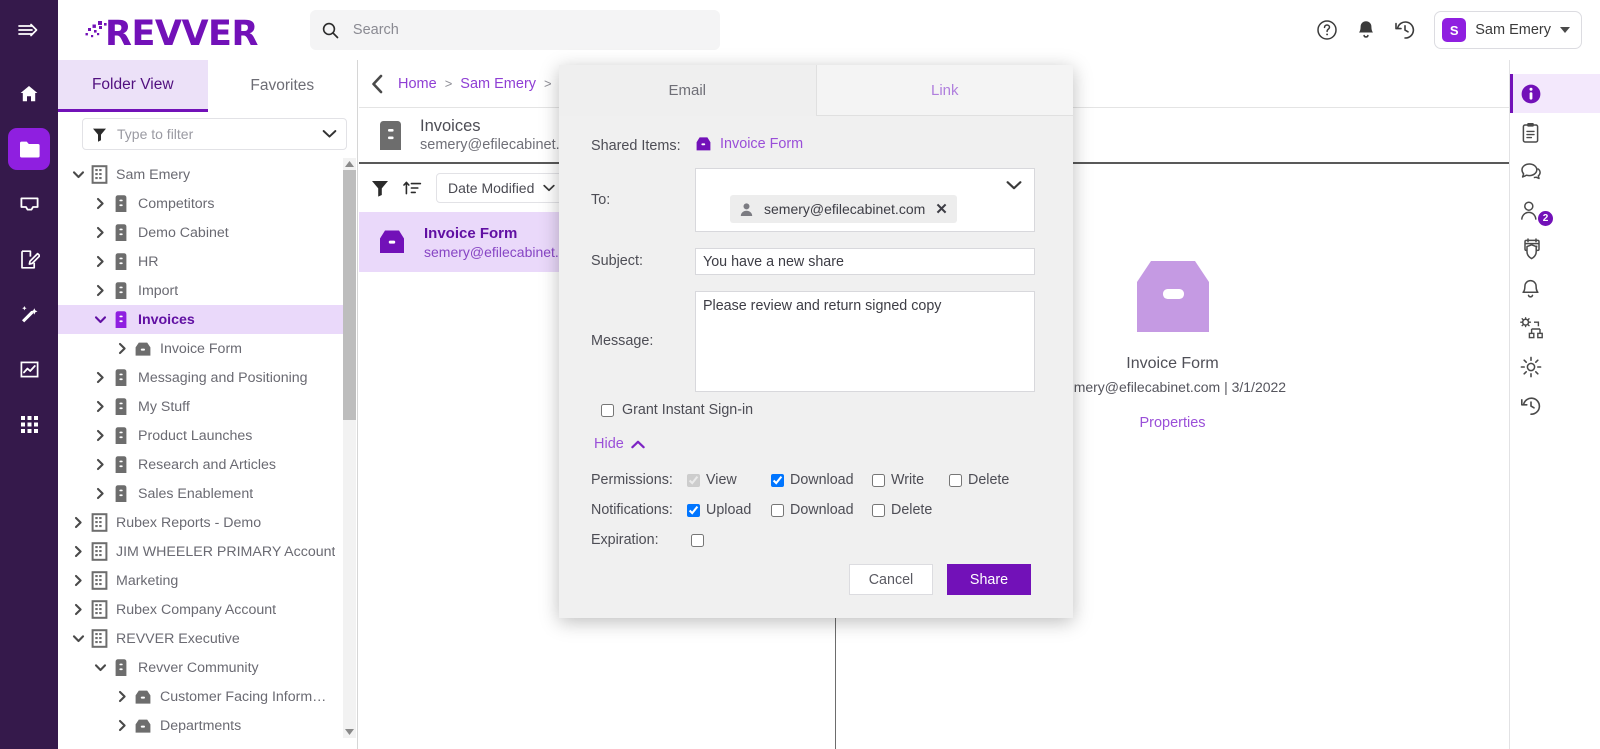 Image resolution: width=1600 pixels, height=749 pixels. Describe the element at coordinates (989, 579) in the screenshot. I see `share-button: Share` at that location.